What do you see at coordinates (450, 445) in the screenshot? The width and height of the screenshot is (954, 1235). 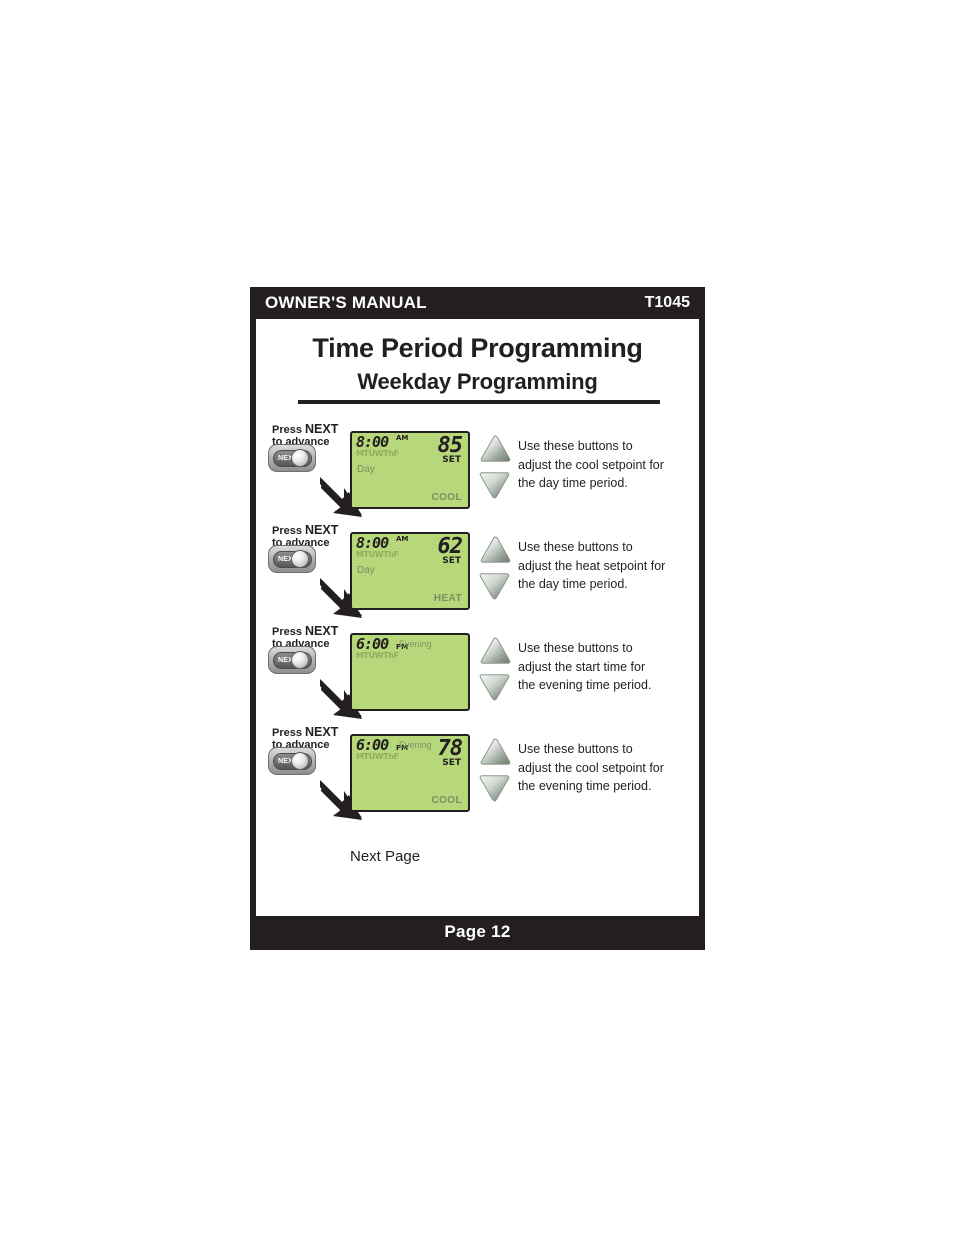 I see `lcd-setpoint-value: 85` at bounding box center [450, 445].